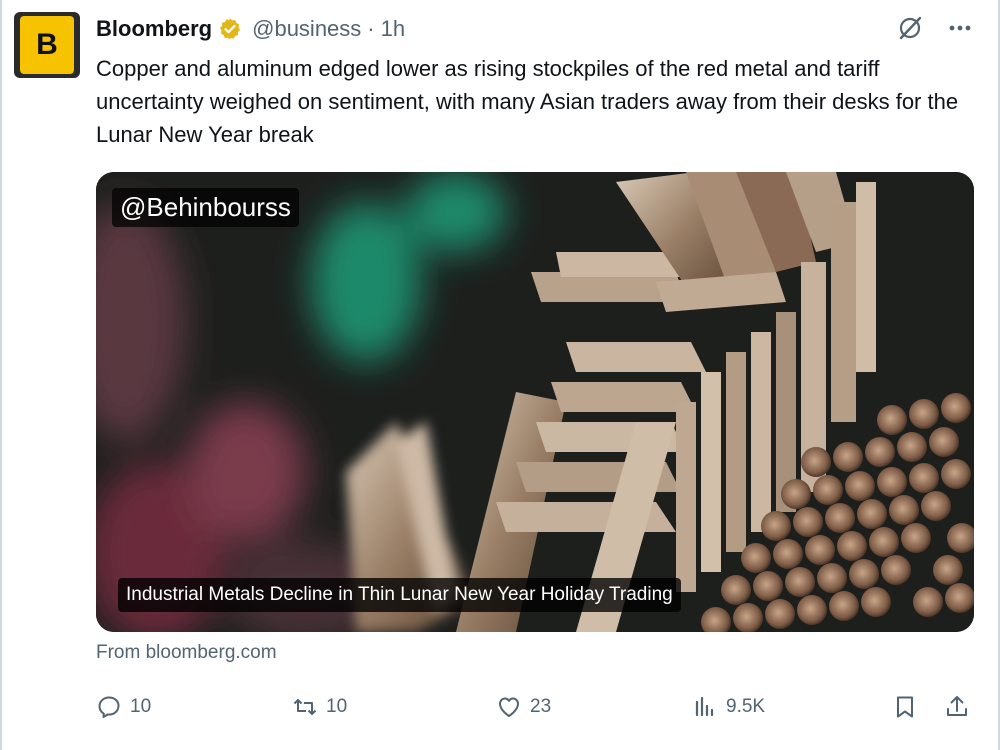 The height and width of the screenshot is (750, 1000). I want to click on tweet-time: 1h, so click(393, 29).